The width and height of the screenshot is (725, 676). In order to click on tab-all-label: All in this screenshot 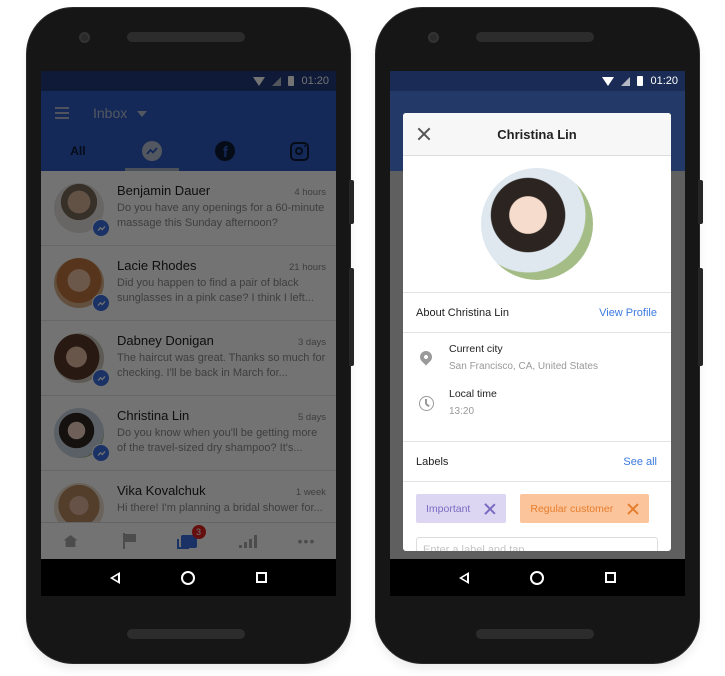, I will do `click(78, 151)`.